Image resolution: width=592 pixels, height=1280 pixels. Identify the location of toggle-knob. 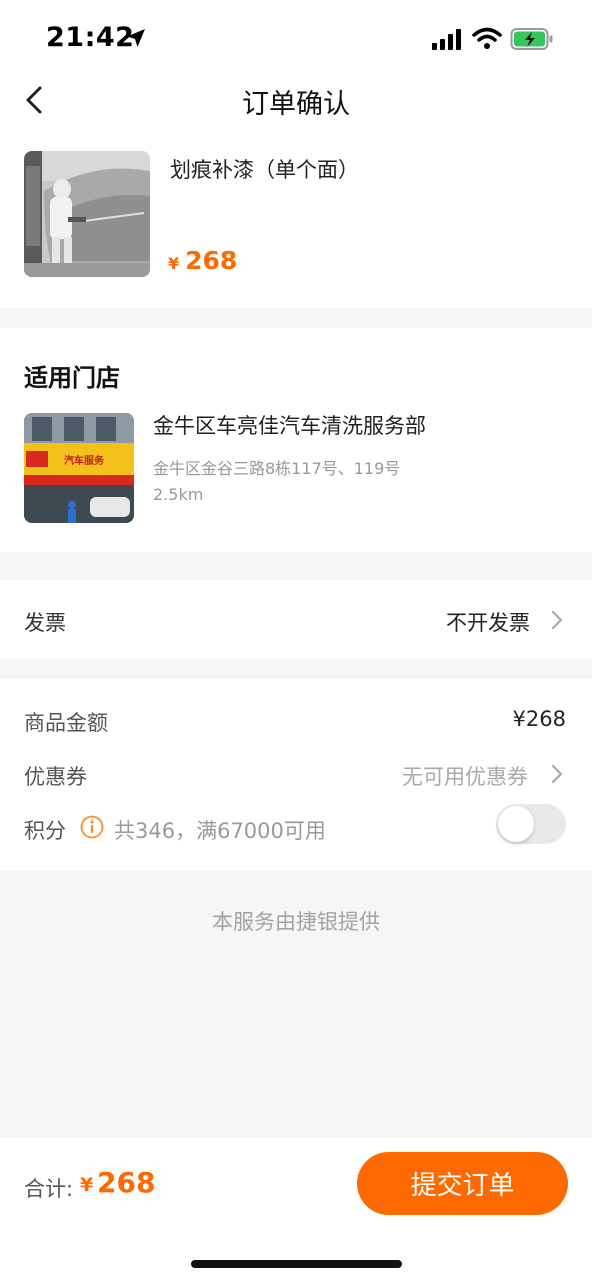
(516, 824).